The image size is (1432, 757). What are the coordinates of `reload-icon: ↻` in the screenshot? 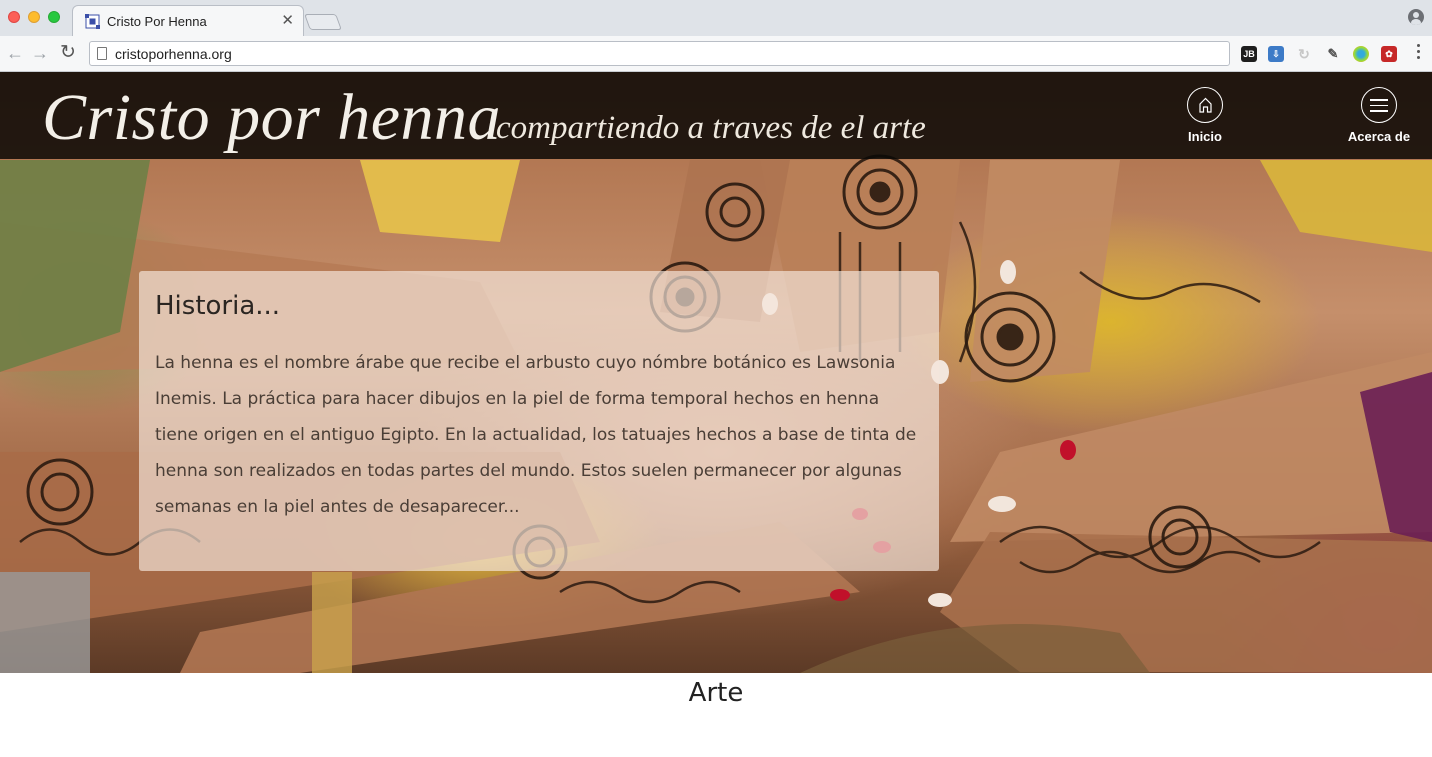 It's located at (68, 53).